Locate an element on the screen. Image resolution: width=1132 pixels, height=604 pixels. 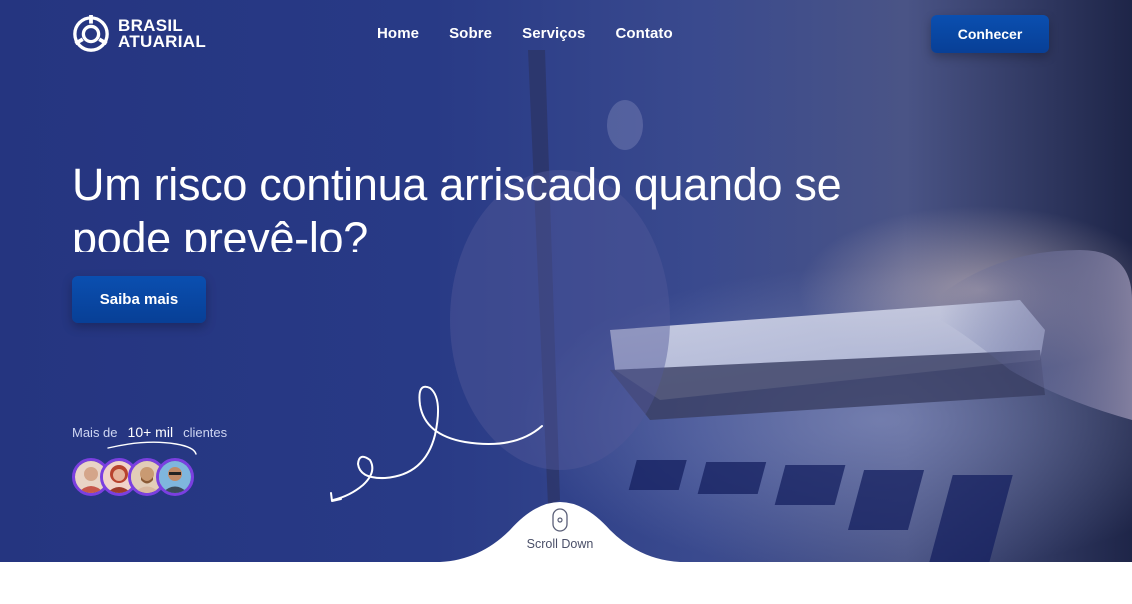
nav-servicos: Serviços is located at coordinates (553, 33).